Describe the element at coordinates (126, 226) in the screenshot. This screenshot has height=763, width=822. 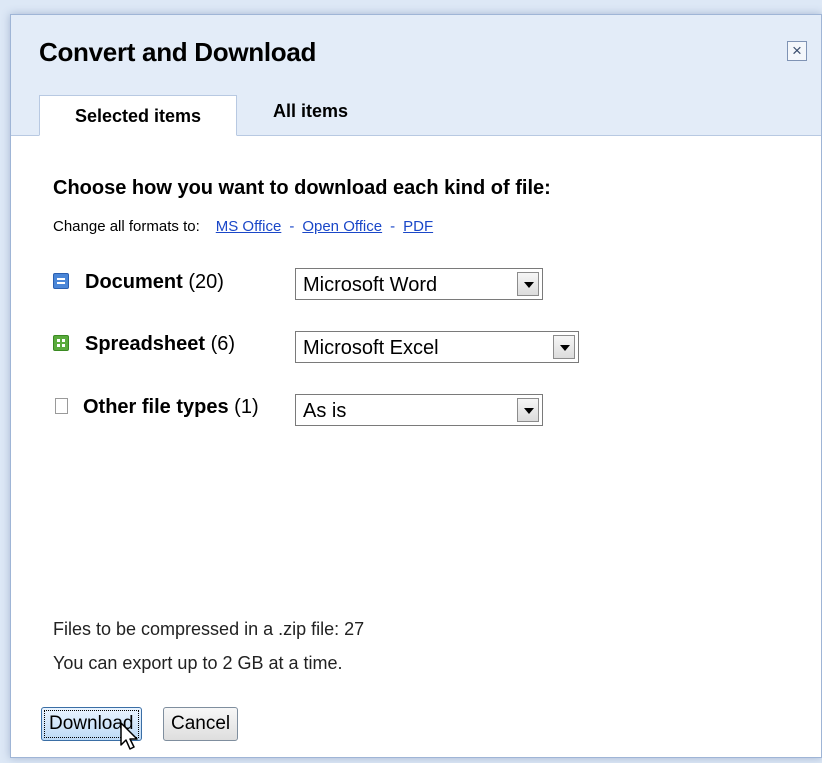
I see `change-formats-label: Change all formats to:` at that location.